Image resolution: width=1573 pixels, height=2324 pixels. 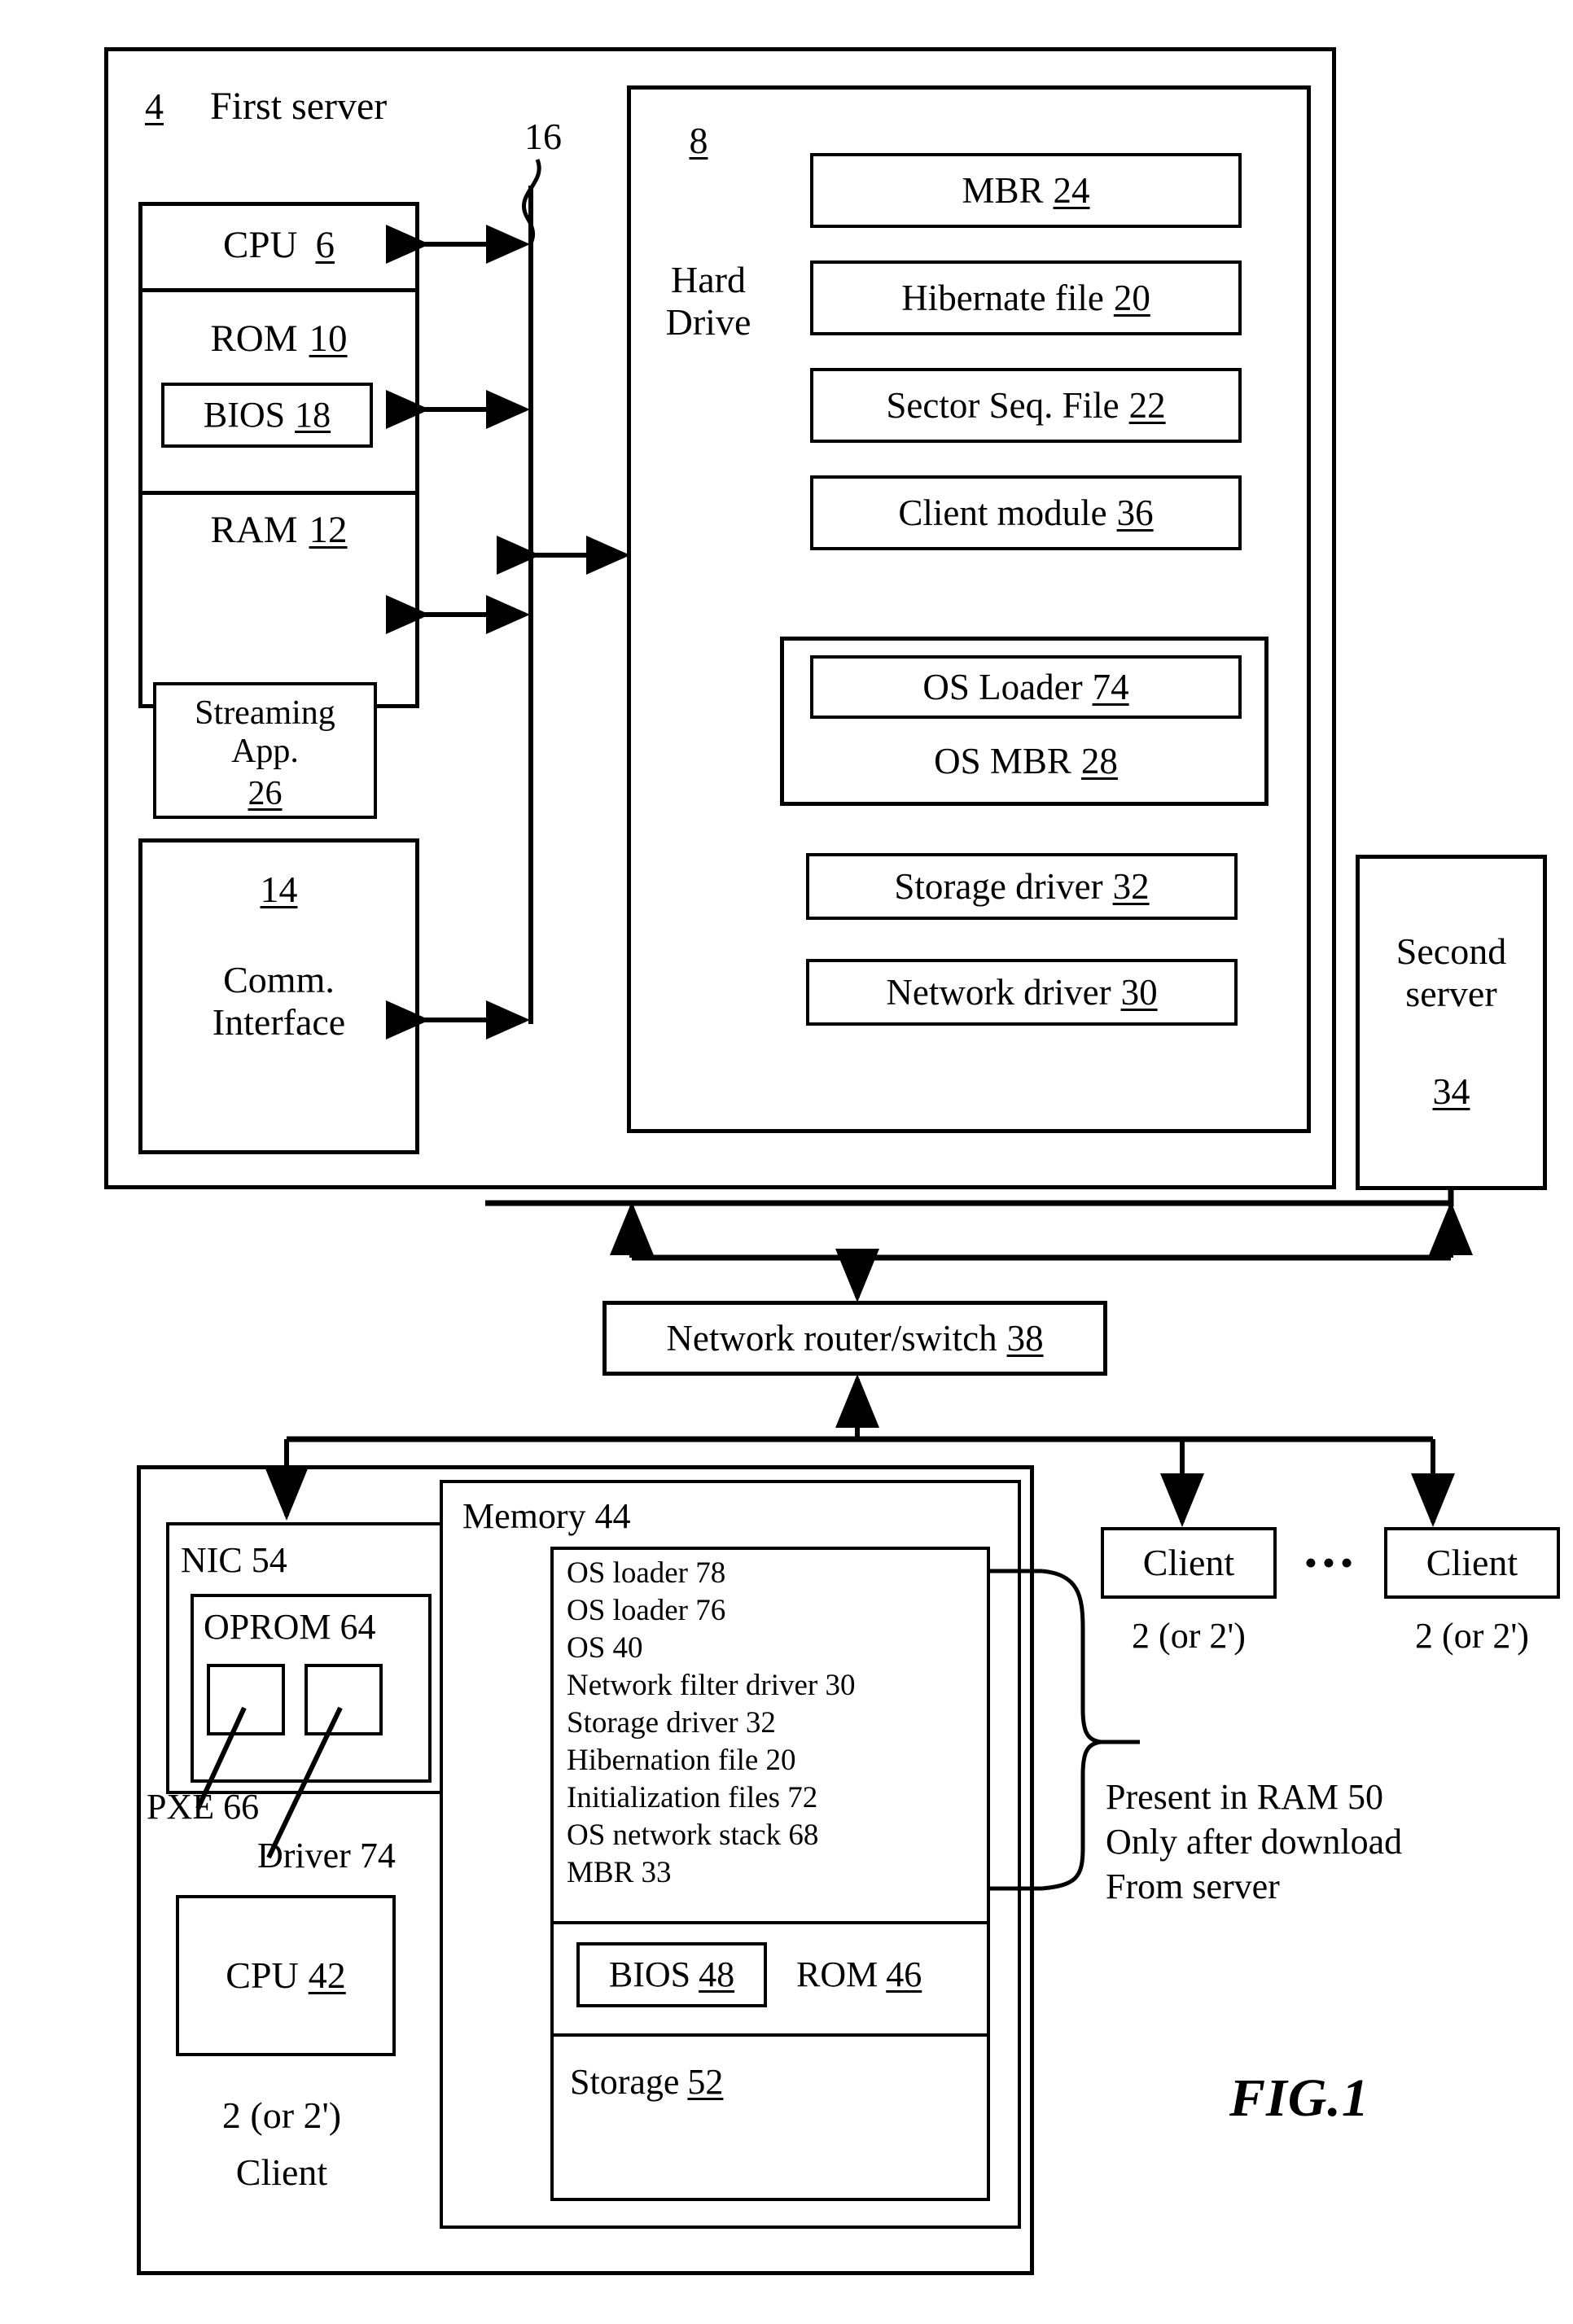 I want to click on client-storage-ref: 52, so click(x=706, y=2082).